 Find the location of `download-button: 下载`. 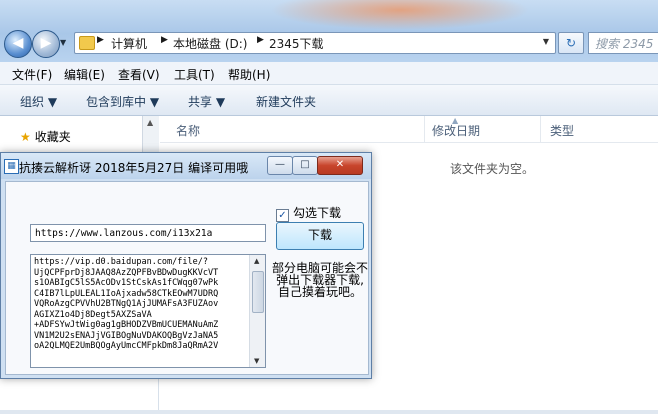

download-button: 下载 is located at coordinates (320, 236).